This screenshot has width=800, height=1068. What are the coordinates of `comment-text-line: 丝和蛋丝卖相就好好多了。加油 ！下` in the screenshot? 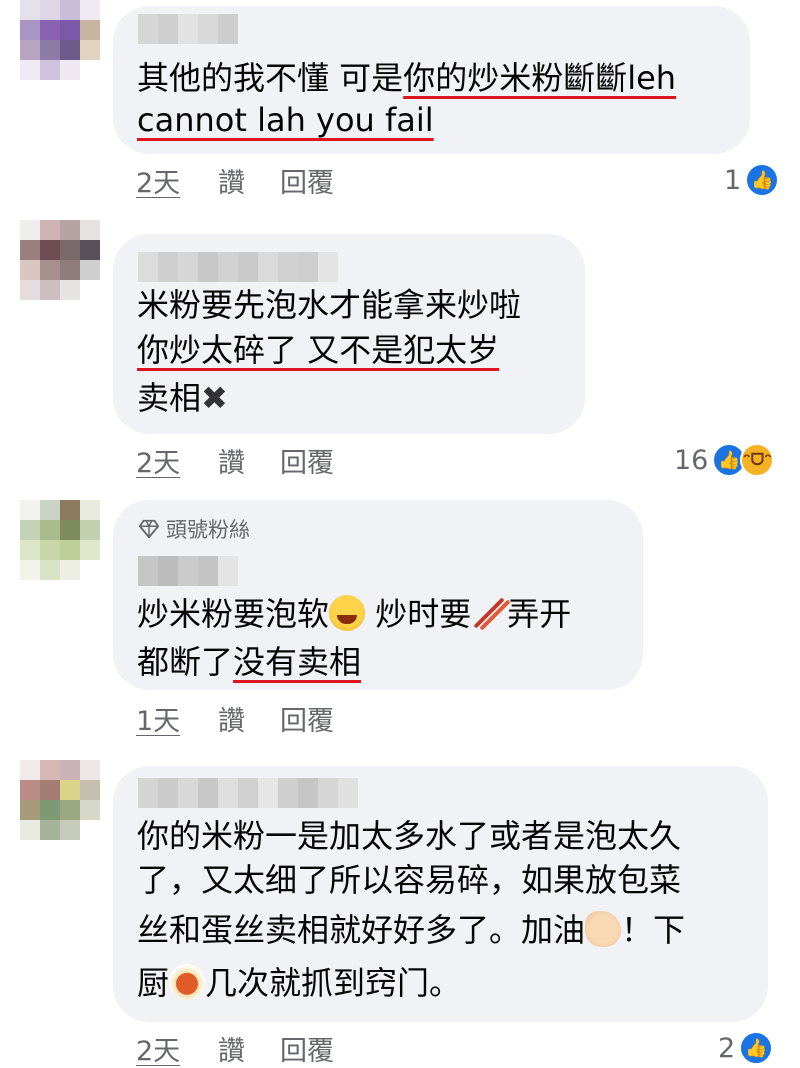 It's located at (411, 930).